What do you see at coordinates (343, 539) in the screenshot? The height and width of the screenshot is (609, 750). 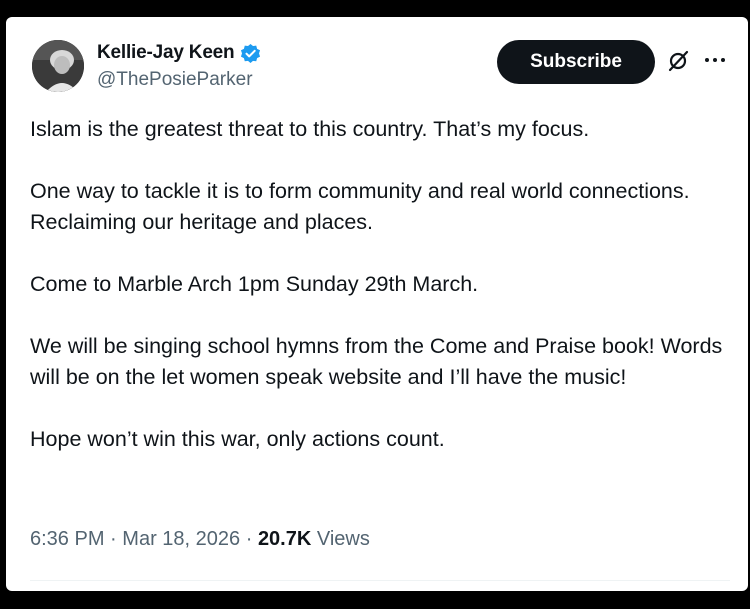 I see `views-label: Views` at bounding box center [343, 539].